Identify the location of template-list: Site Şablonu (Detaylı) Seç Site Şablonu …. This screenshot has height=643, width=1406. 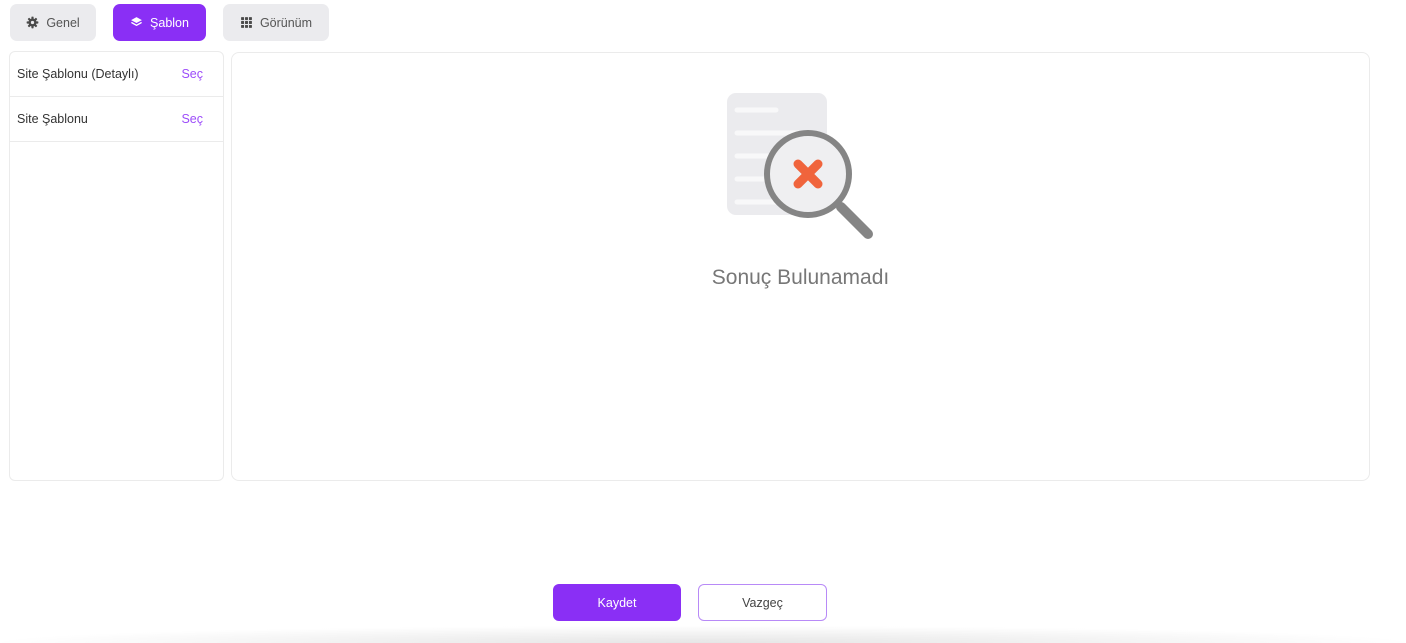
(116, 266).